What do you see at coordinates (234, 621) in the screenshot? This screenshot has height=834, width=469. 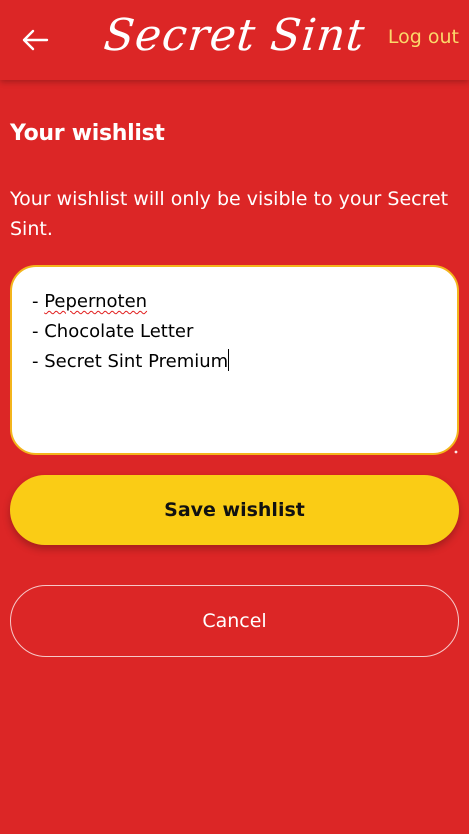 I see `cancel-button: Cancel` at bounding box center [234, 621].